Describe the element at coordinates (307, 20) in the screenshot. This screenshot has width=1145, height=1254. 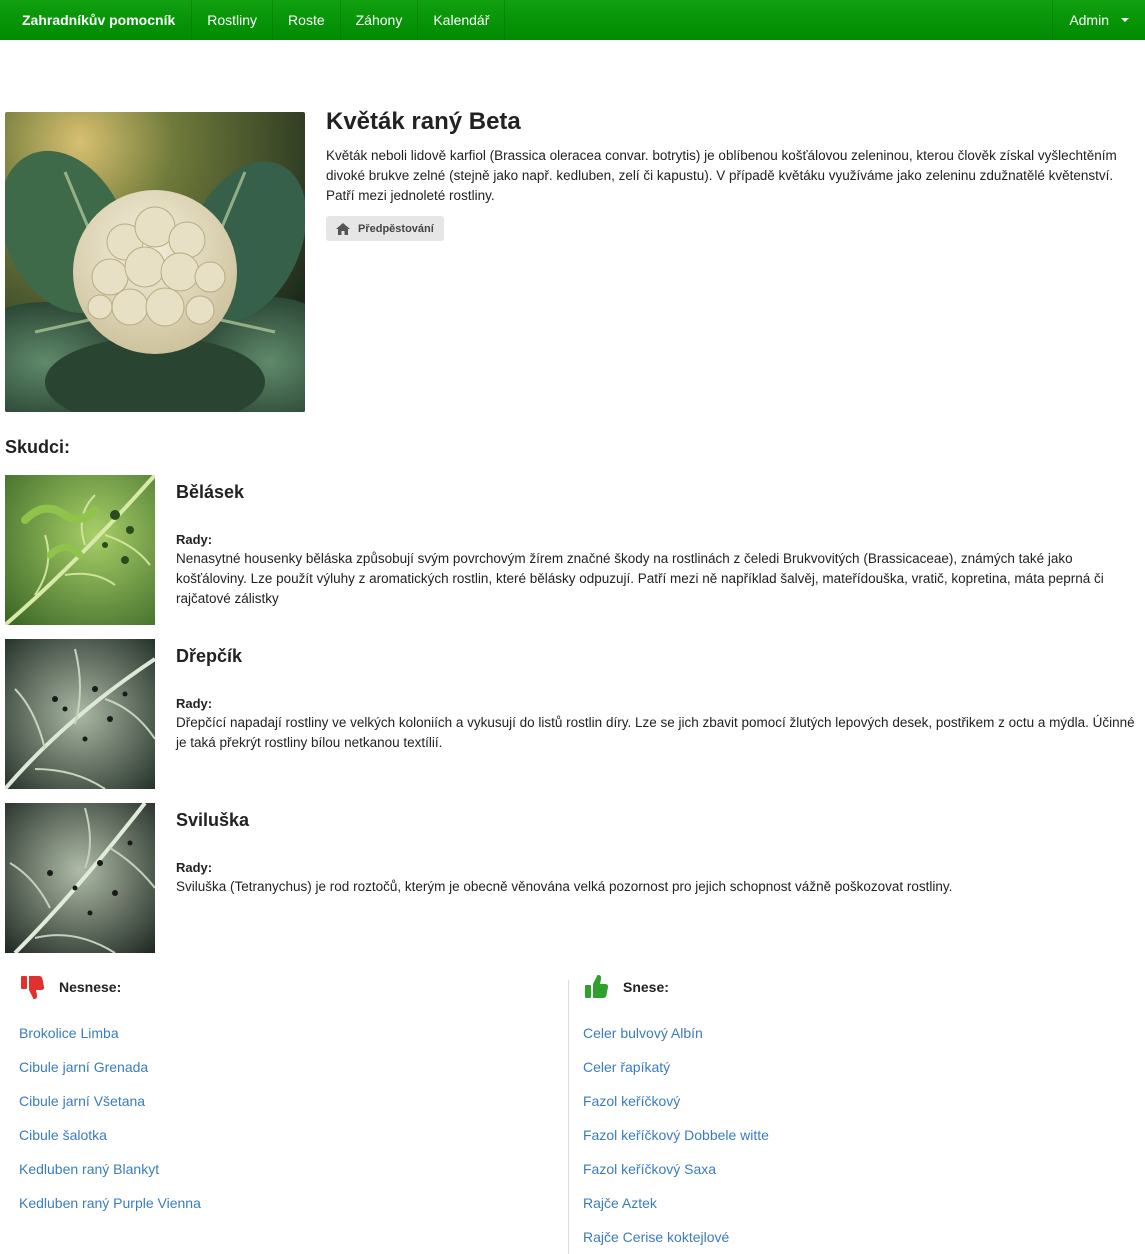
I see `nav-link-roste: Roste` at that location.